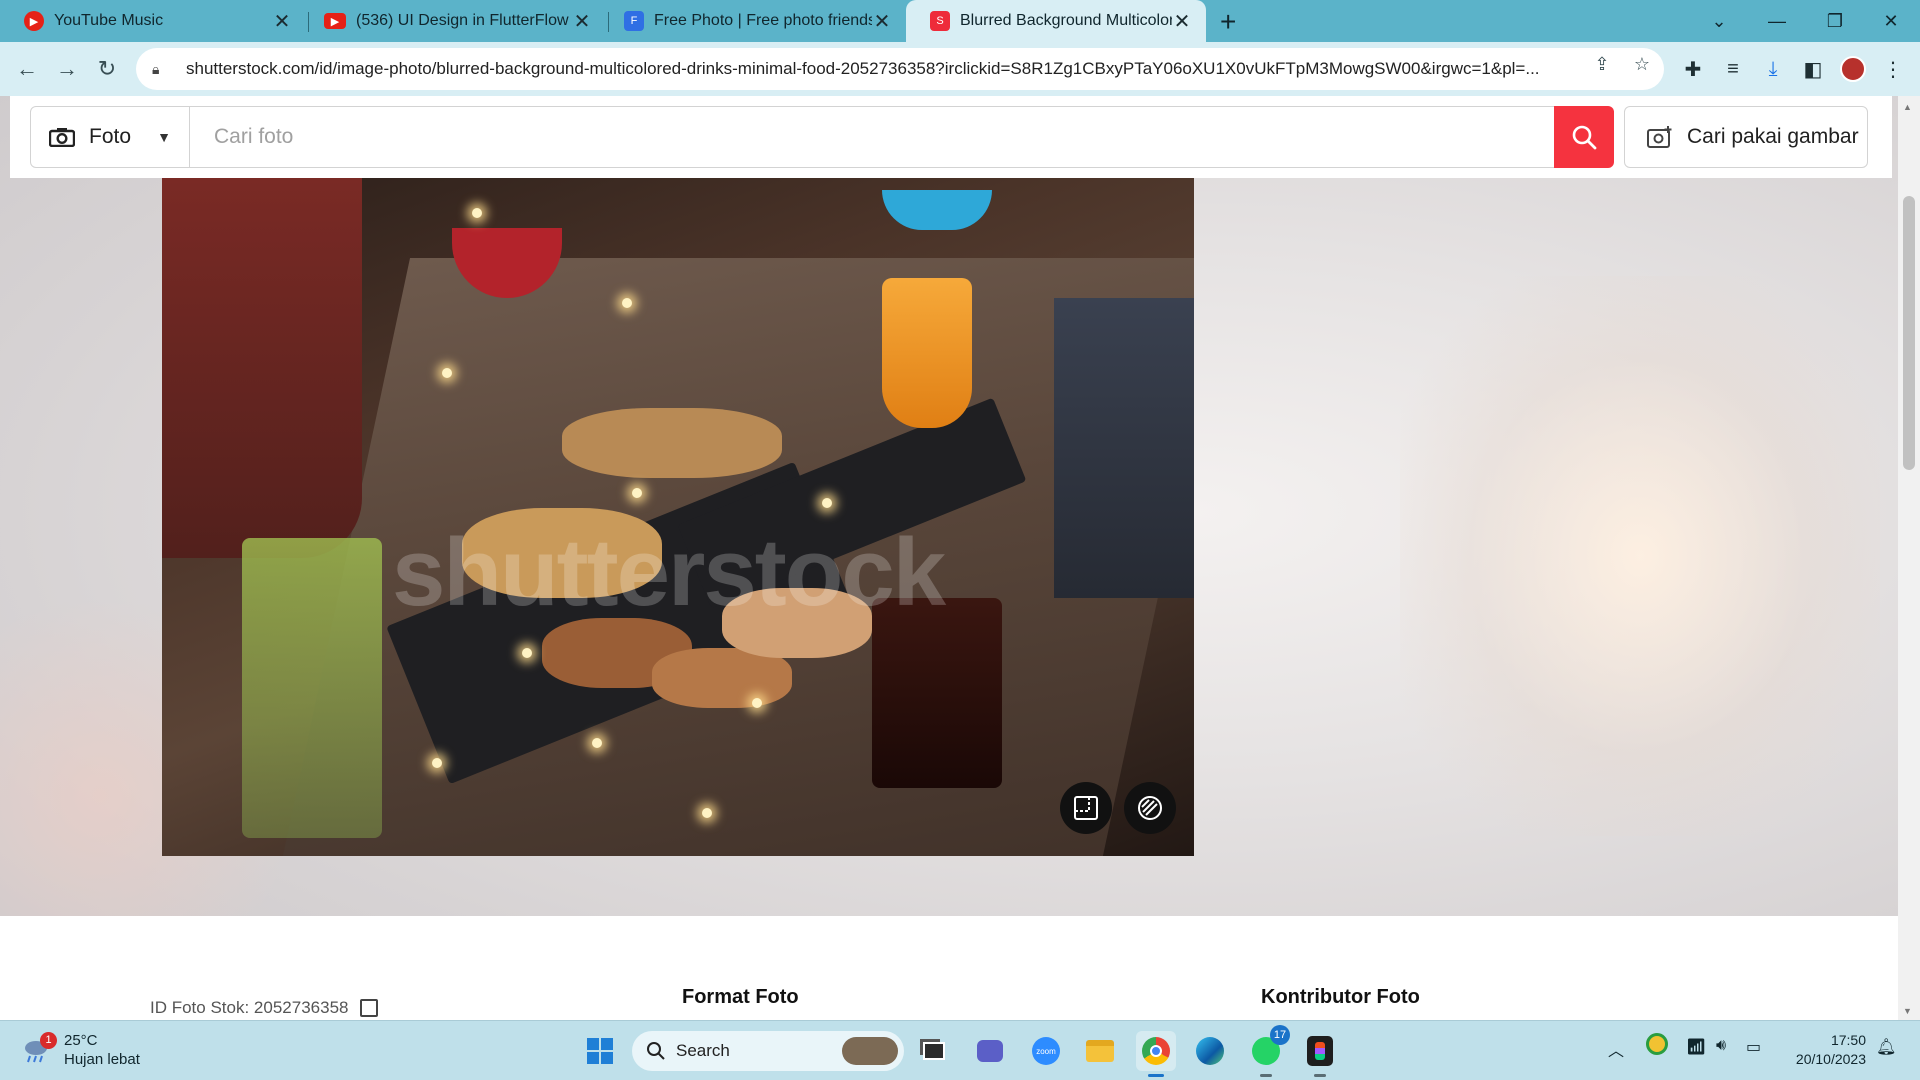  What do you see at coordinates (1830, 1059) in the screenshot?
I see `clock-date: 20/10/2023` at bounding box center [1830, 1059].